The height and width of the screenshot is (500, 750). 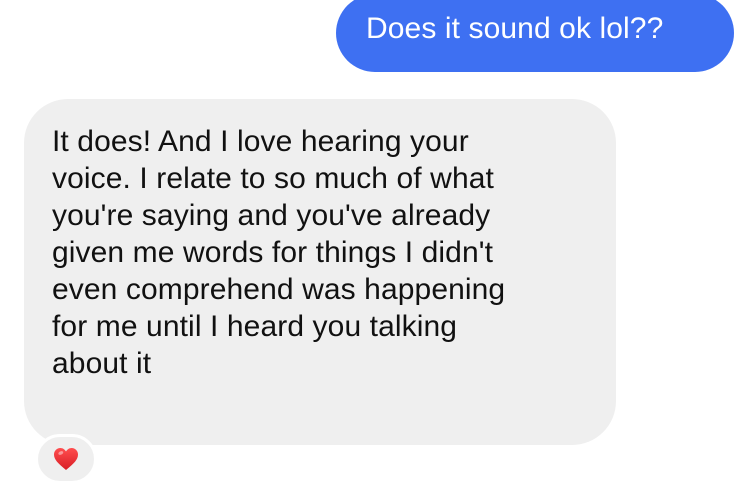 I want to click on heart-reaction-badge, so click(x=66, y=459).